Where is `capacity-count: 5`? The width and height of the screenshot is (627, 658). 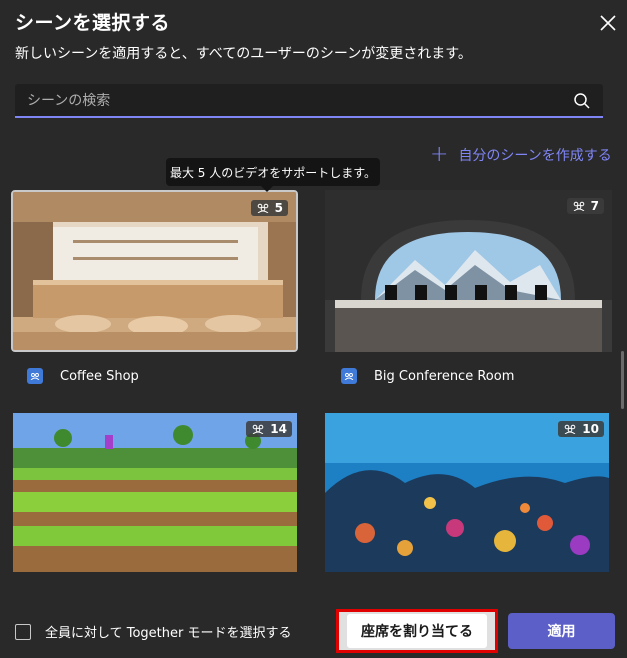 capacity-count: 5 is located at coordinates (278, 208).